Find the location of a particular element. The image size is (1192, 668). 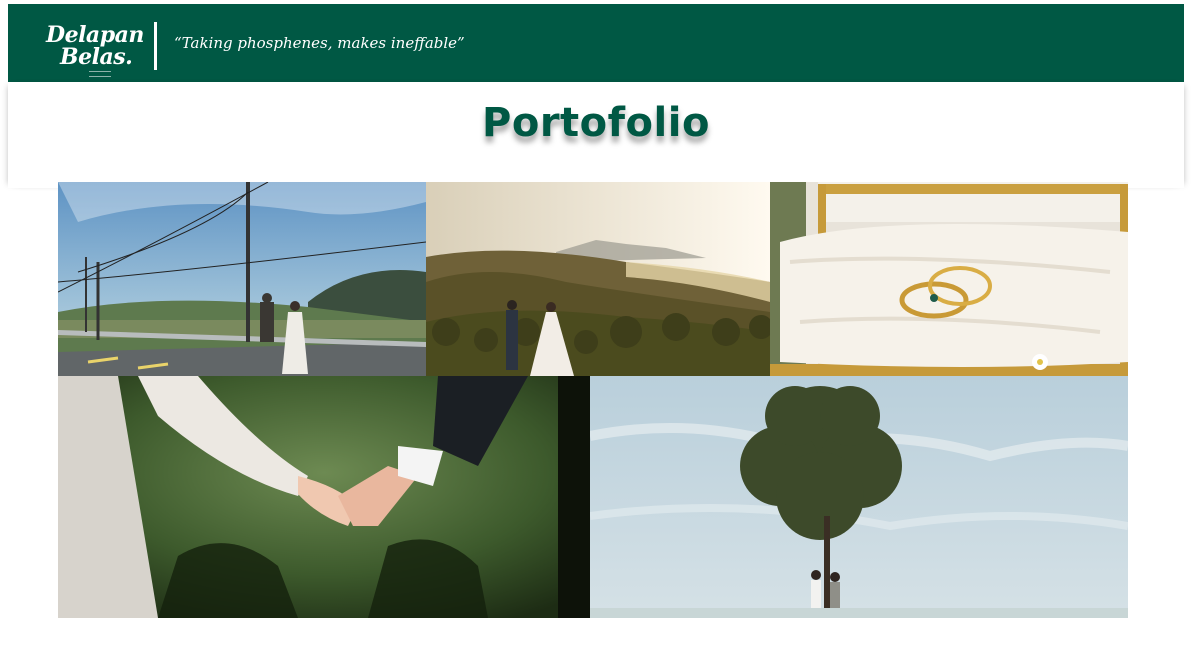

brand-logo-line2: Belas. is located at coordinates (96, 57).